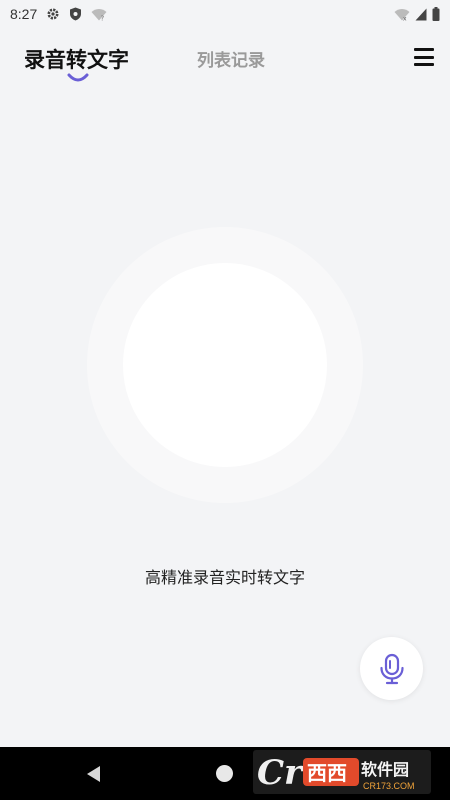 The height and width of the screenshot is (800, 450). I want to click on status-bar: 8:27 ? x, so click(225, 14).